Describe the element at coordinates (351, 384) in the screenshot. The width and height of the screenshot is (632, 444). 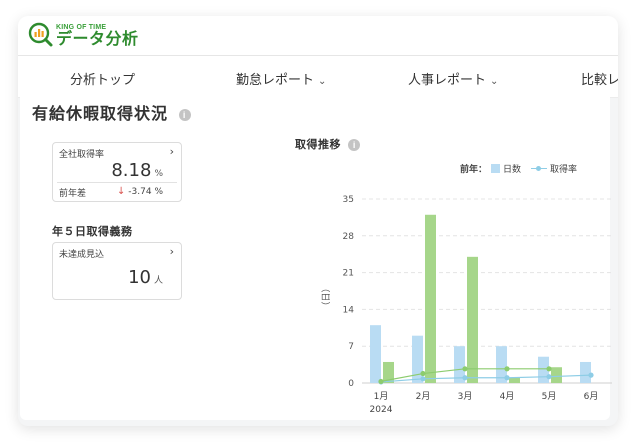
I see `y-tick-label: 0` at that location.